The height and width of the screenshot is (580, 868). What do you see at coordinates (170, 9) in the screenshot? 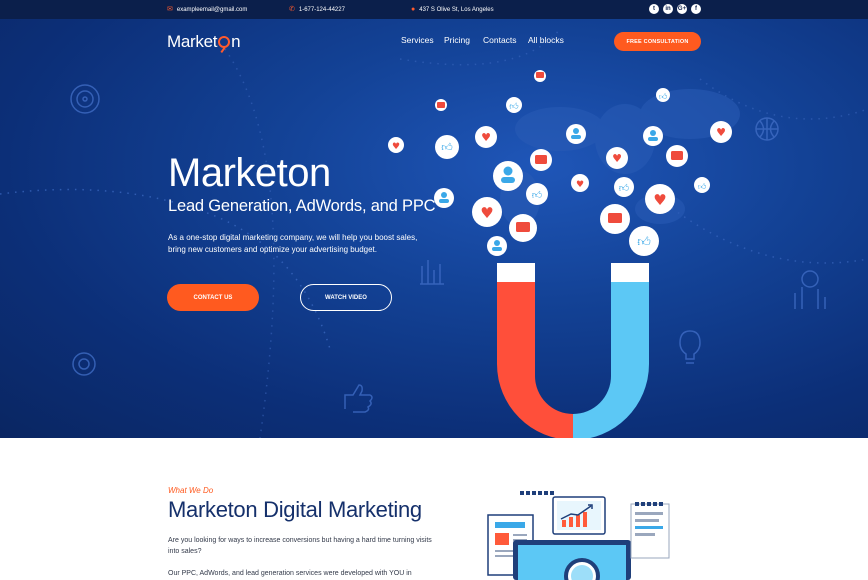
I see `envelope-icon: ✉` at bounding box center [170, 9].